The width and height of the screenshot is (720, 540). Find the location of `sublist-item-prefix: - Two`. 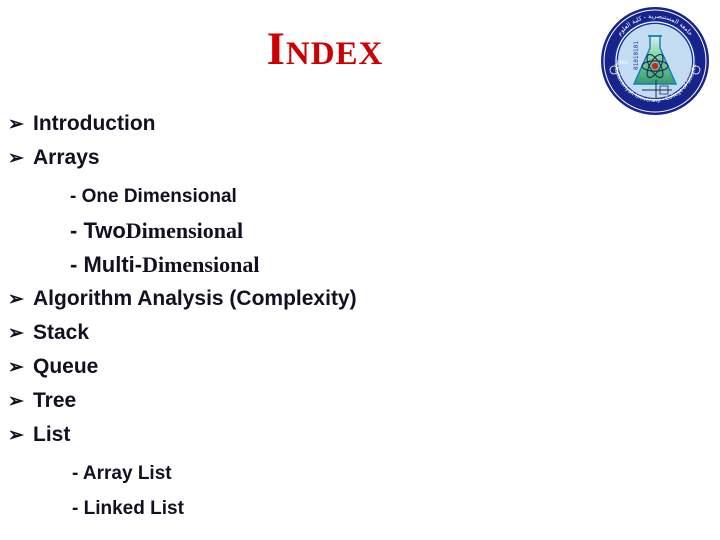

sublist-item-prefix: - Two is located at coordinates (98, 230).